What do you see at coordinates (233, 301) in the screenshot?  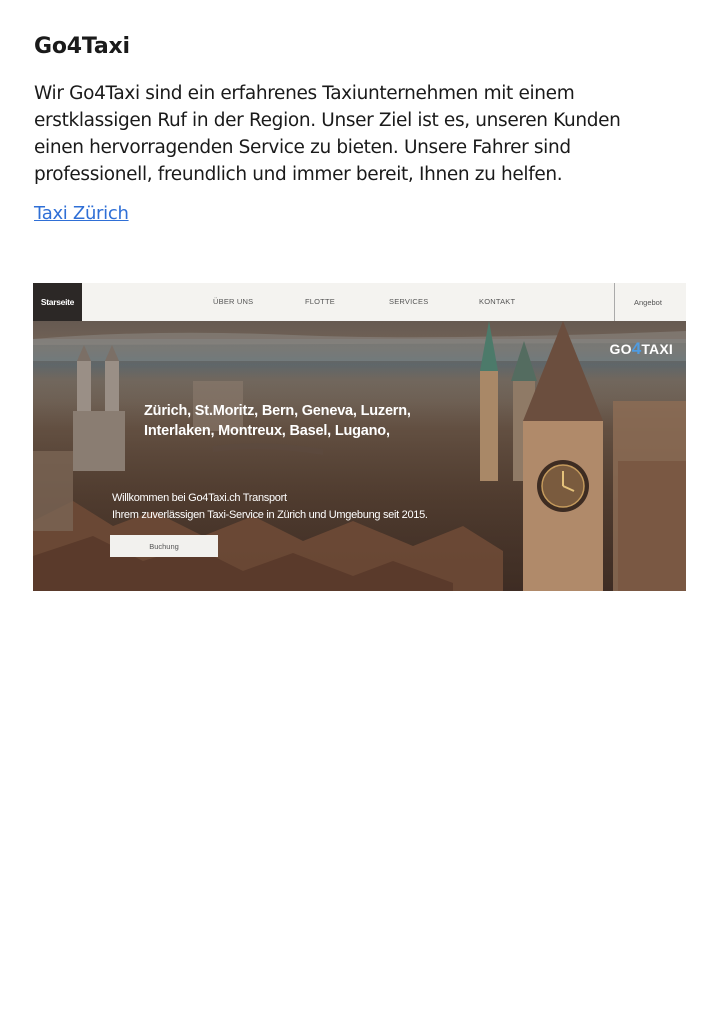 I see `nav-item-about: ÜBER UNS` at bounding box center [233, 301].